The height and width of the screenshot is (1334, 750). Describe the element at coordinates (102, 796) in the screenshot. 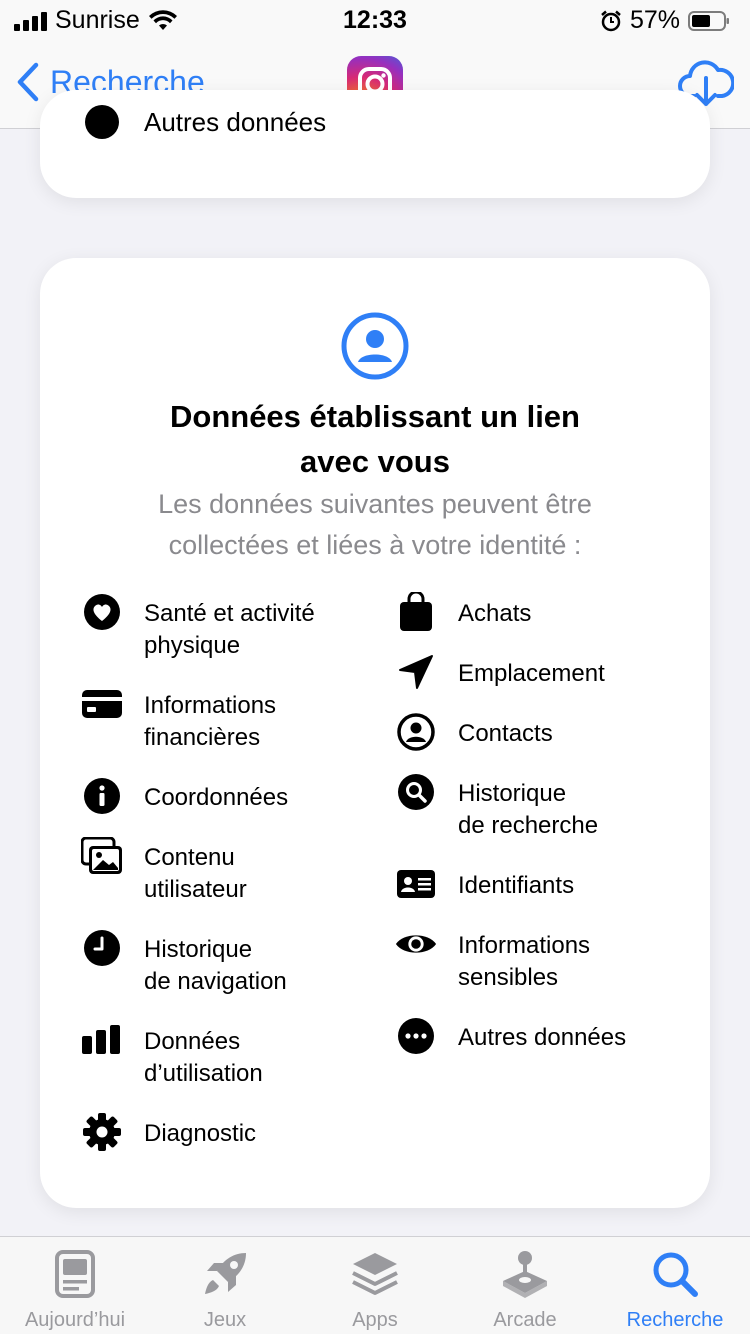

I see `info-icon` at that location.